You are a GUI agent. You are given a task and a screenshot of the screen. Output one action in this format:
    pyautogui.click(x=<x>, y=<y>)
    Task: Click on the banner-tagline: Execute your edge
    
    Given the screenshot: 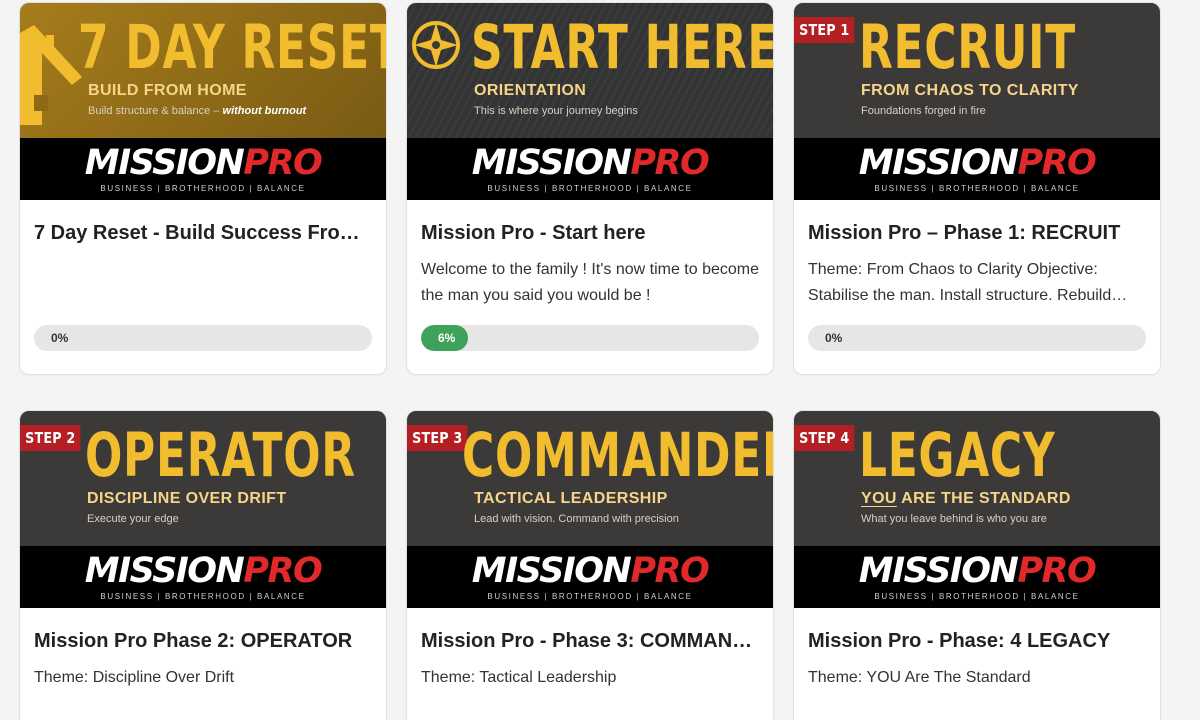 What is the action you would take?
    pyautogui.click(x=133, y=519)
    